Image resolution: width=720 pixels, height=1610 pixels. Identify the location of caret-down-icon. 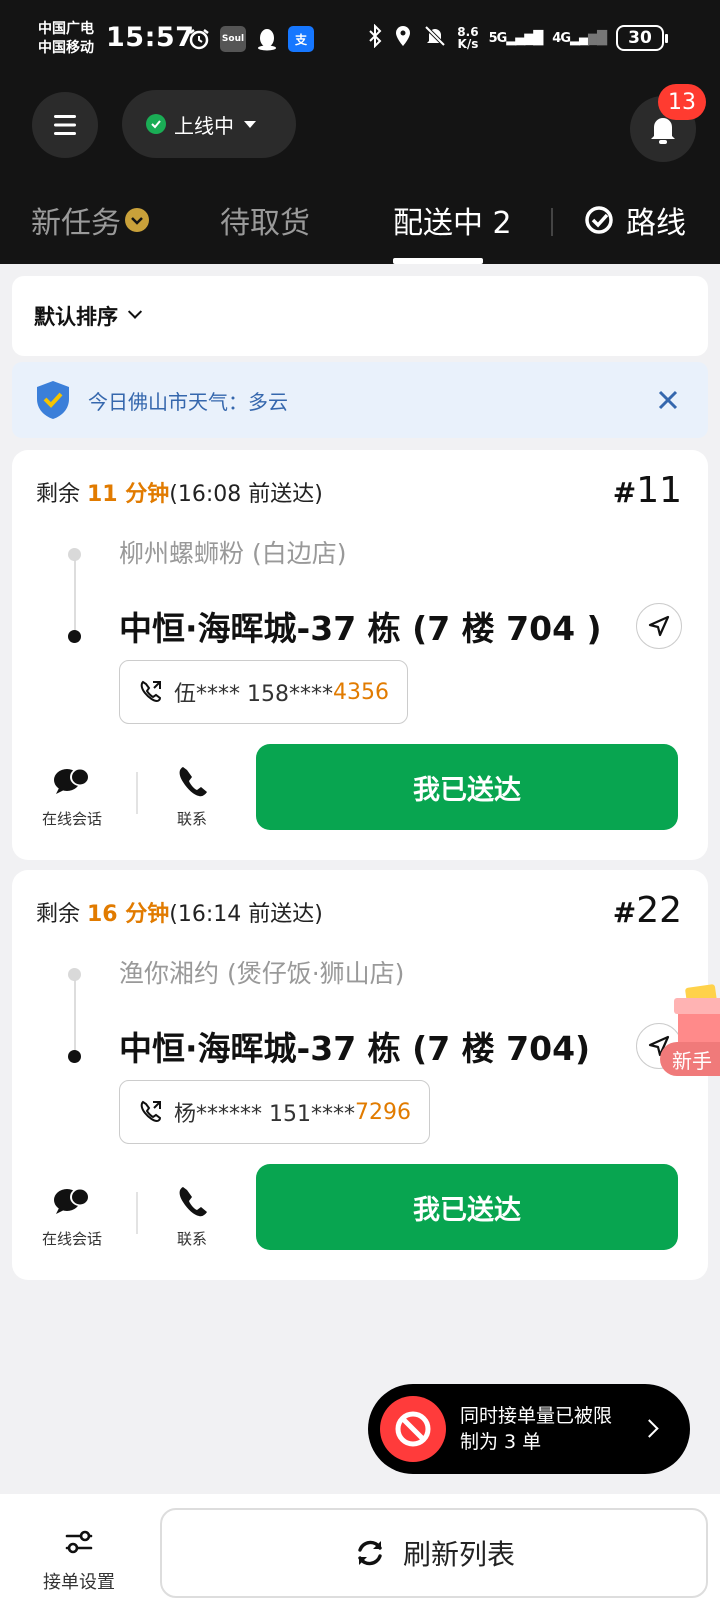
(250, 124).